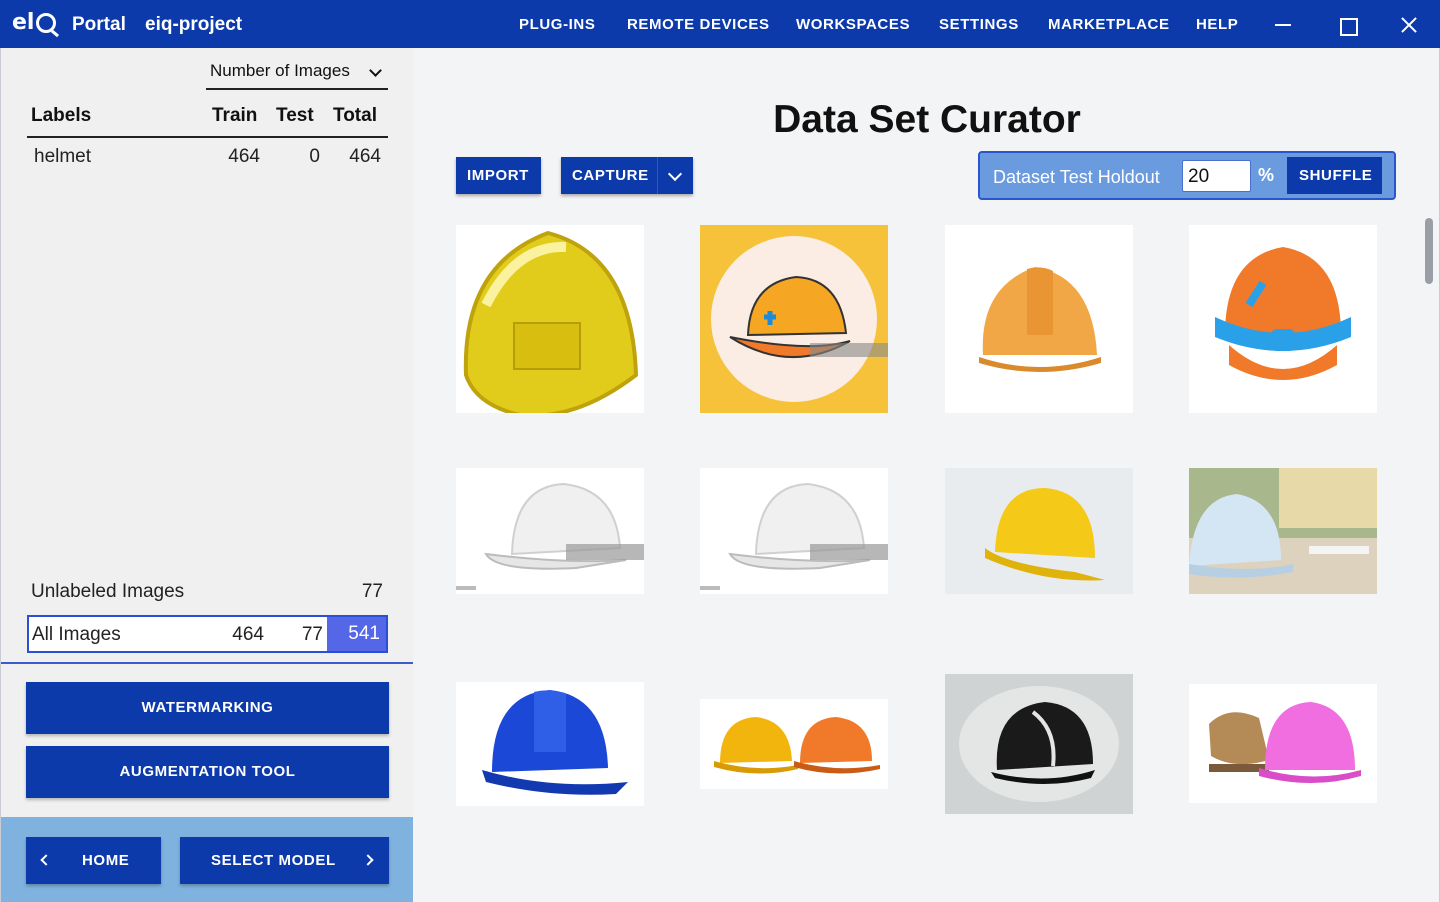 Image resolution: width=1440 pixels, height=902 pixels. I want to click on select-model-button: SELECT MODEL, so click(284, 860).